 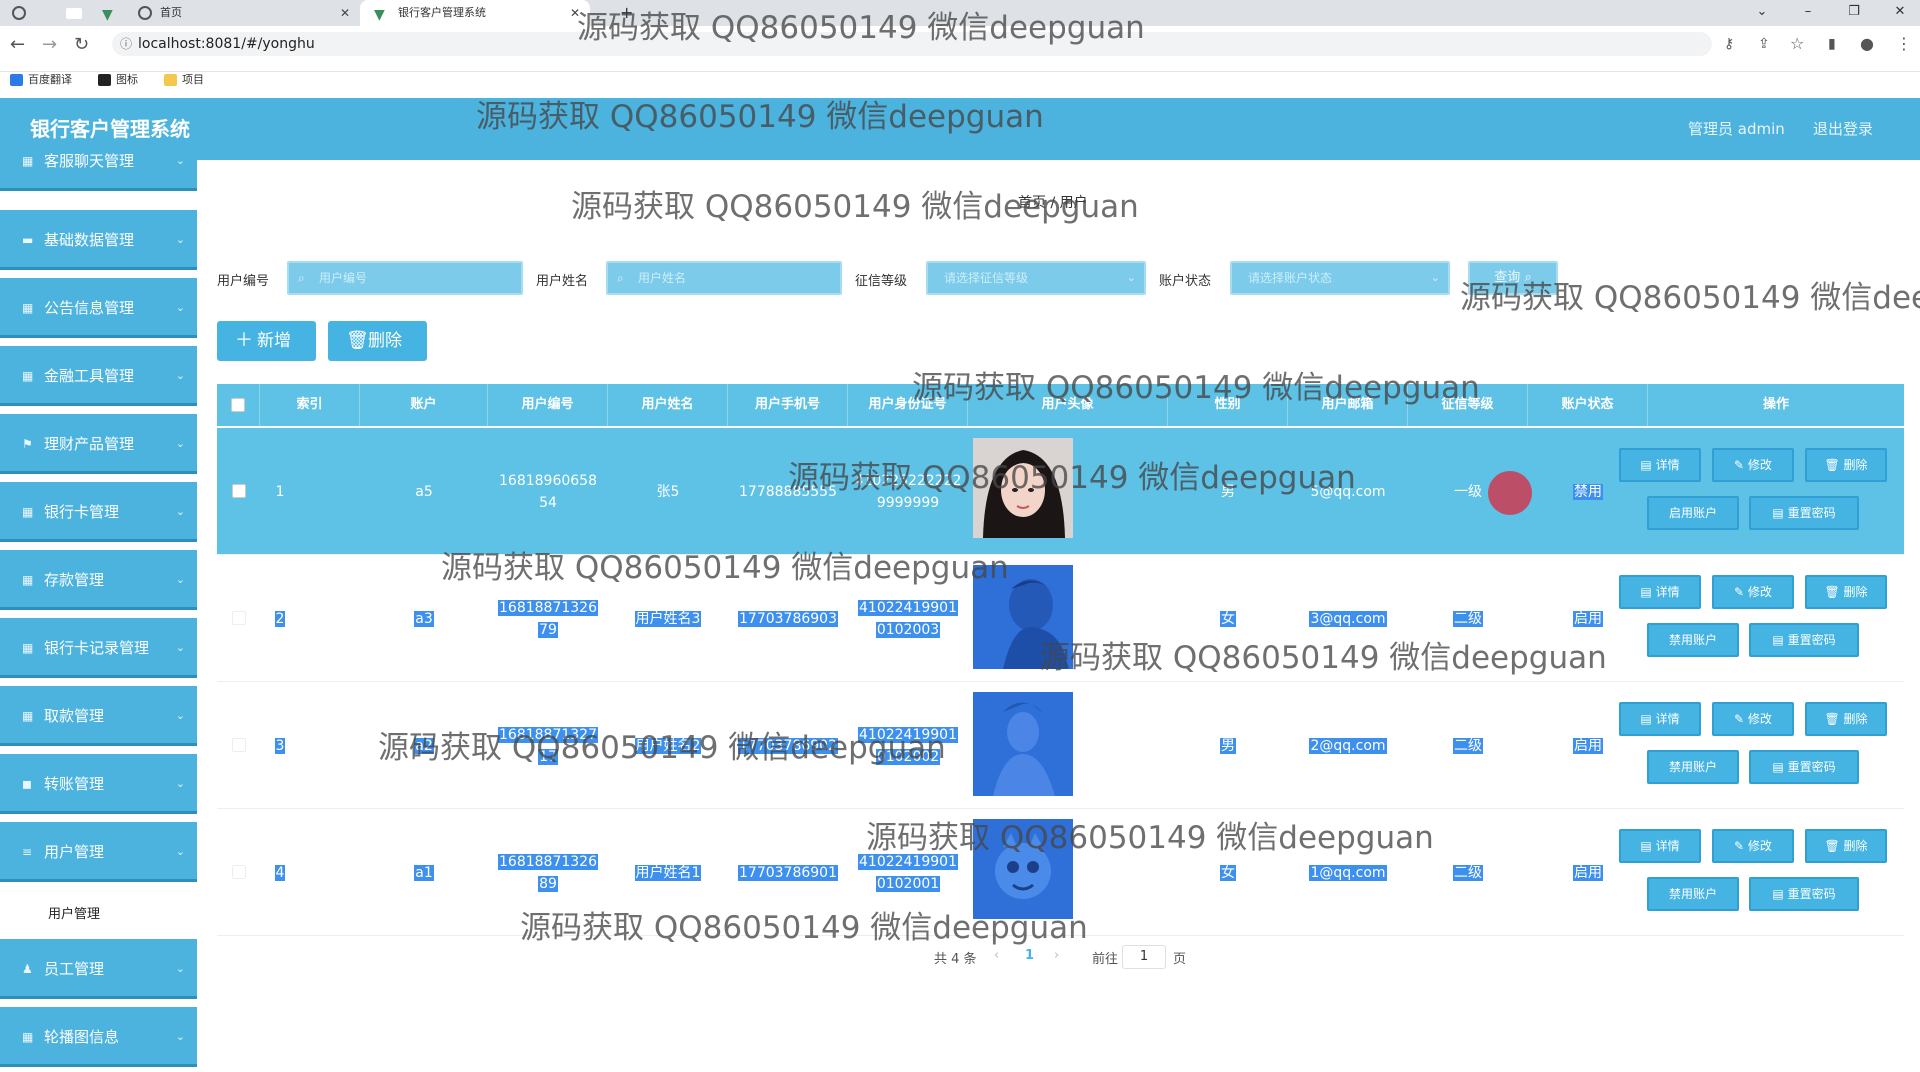 I want to click on user-avatar, so click(x=1023, y=744).